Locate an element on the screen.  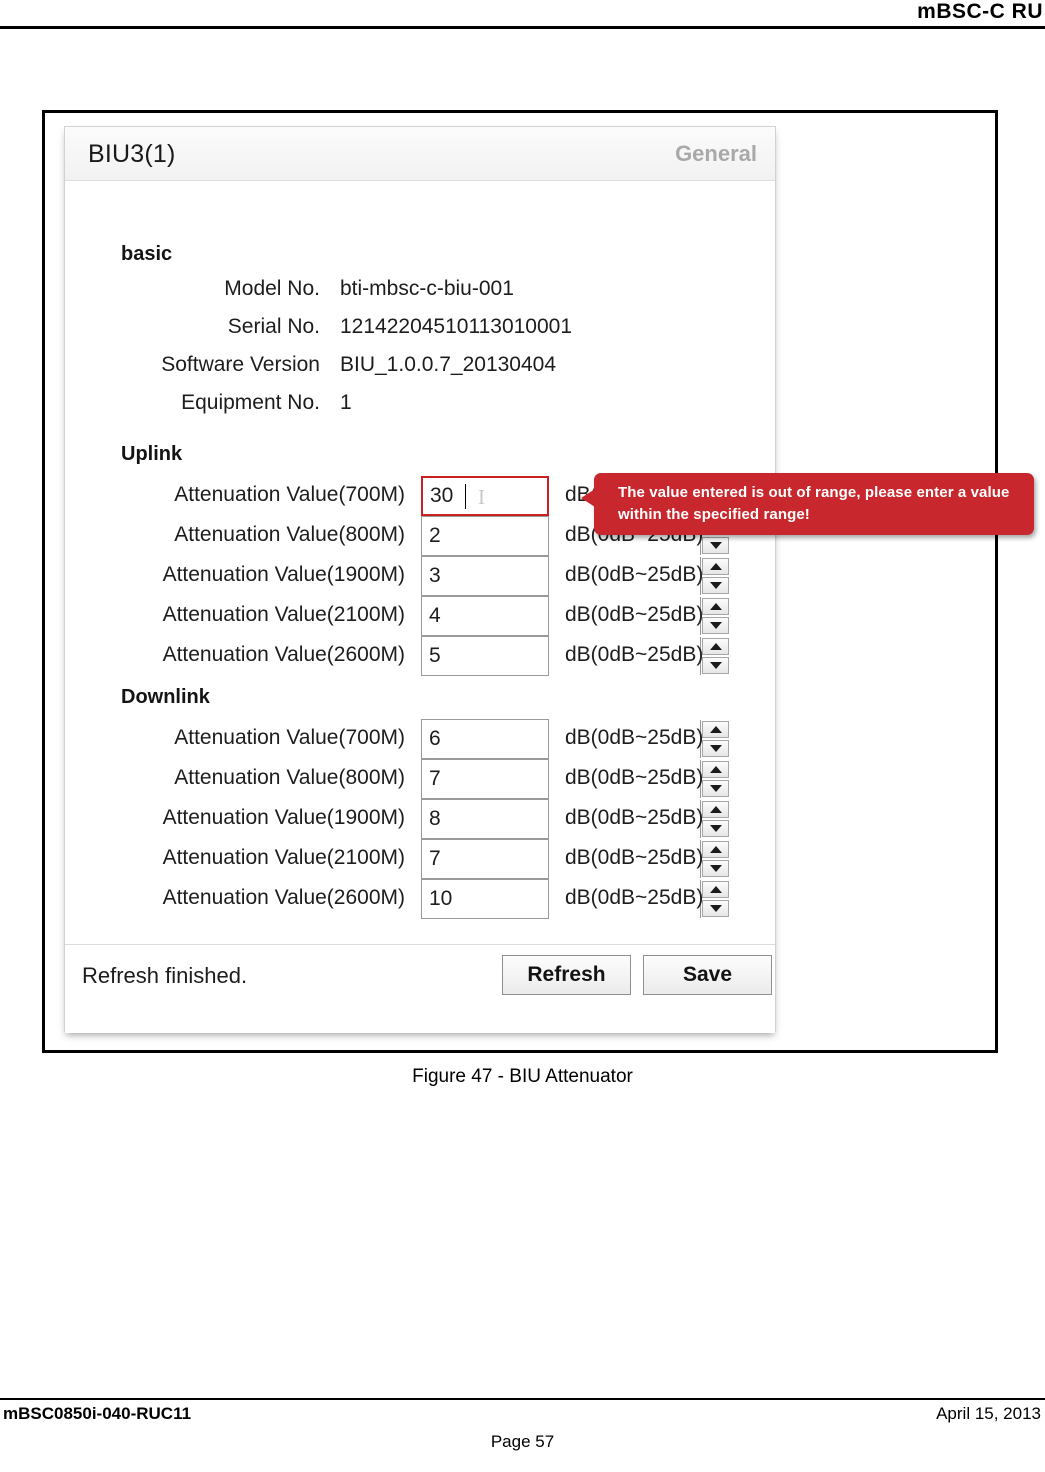
basic-info-row: Model No. bti-mbsc-c-biu-001 is located at coordinates (420, 293).